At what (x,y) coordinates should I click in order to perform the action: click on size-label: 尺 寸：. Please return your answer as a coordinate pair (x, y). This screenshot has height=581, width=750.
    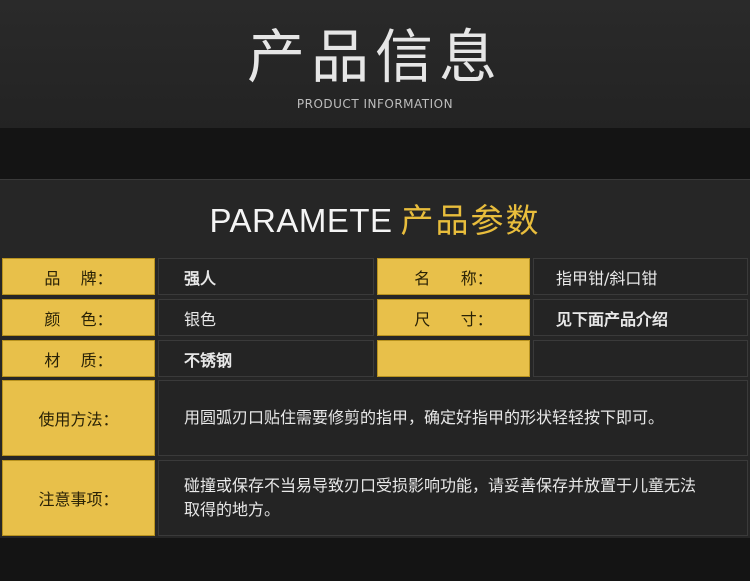
    Looking at the image, I should click on (453, 317).